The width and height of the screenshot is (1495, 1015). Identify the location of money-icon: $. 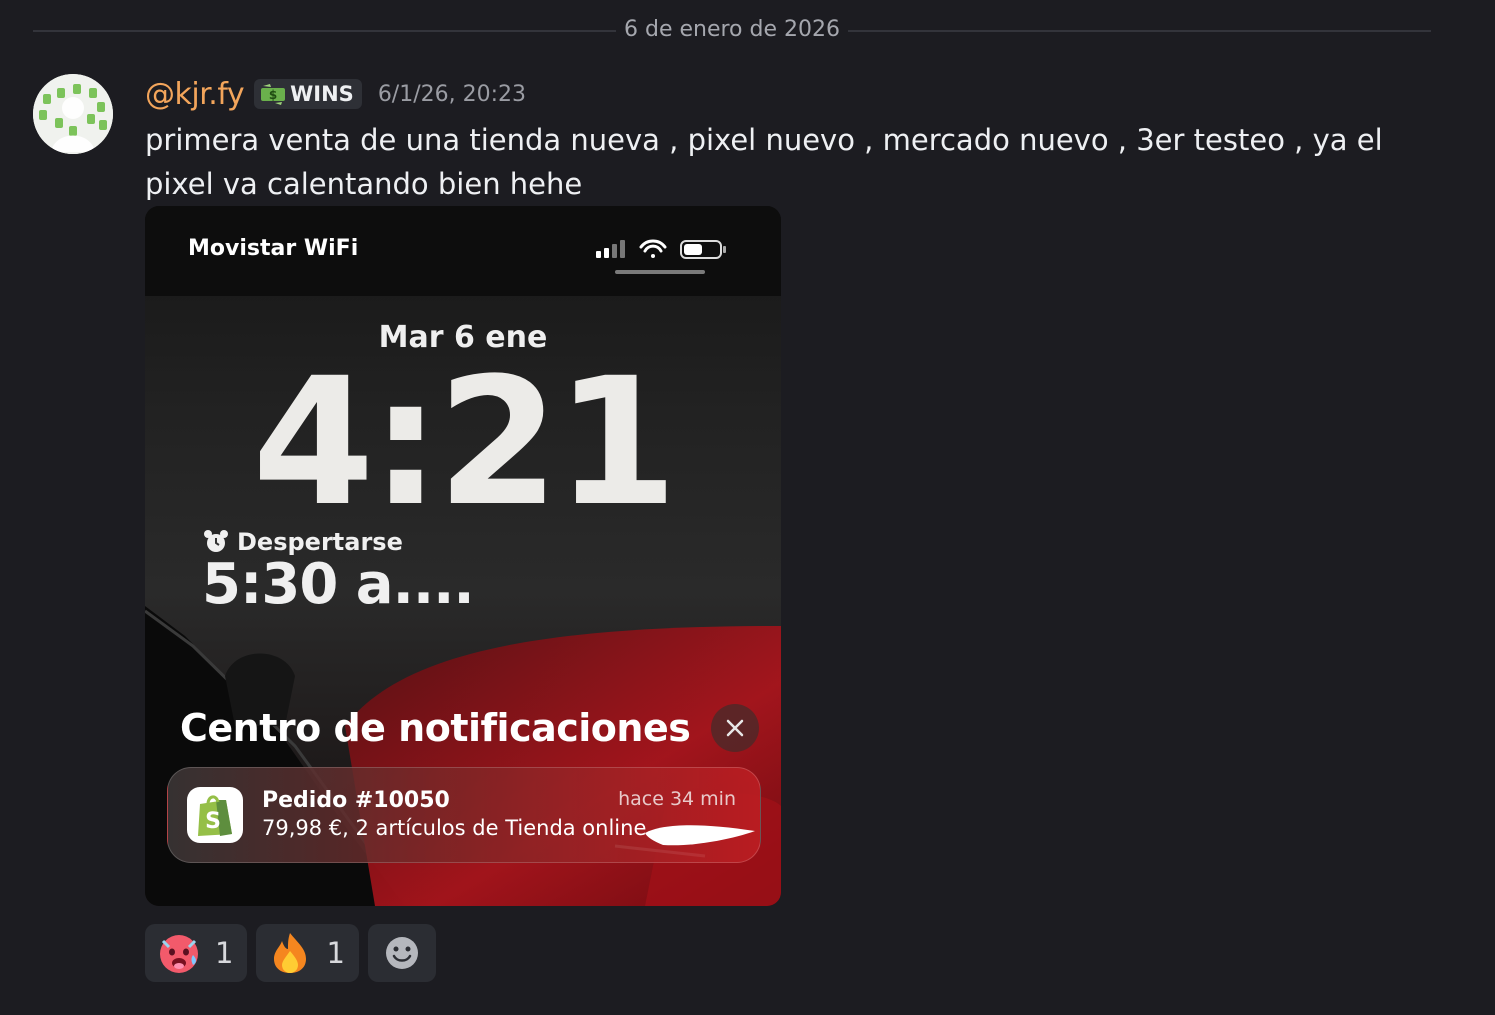
(273, 94).